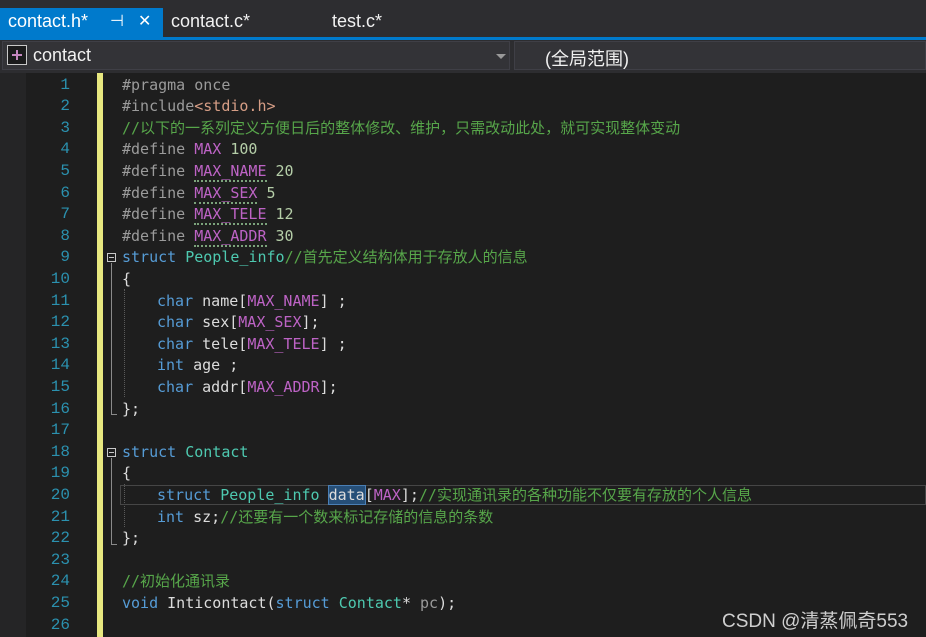 This screenshot has width=926, height=637. What do you see at coordinates (60, 538) in the screenshot?
I see `line-number: 22` at bounding box center [60, 538].